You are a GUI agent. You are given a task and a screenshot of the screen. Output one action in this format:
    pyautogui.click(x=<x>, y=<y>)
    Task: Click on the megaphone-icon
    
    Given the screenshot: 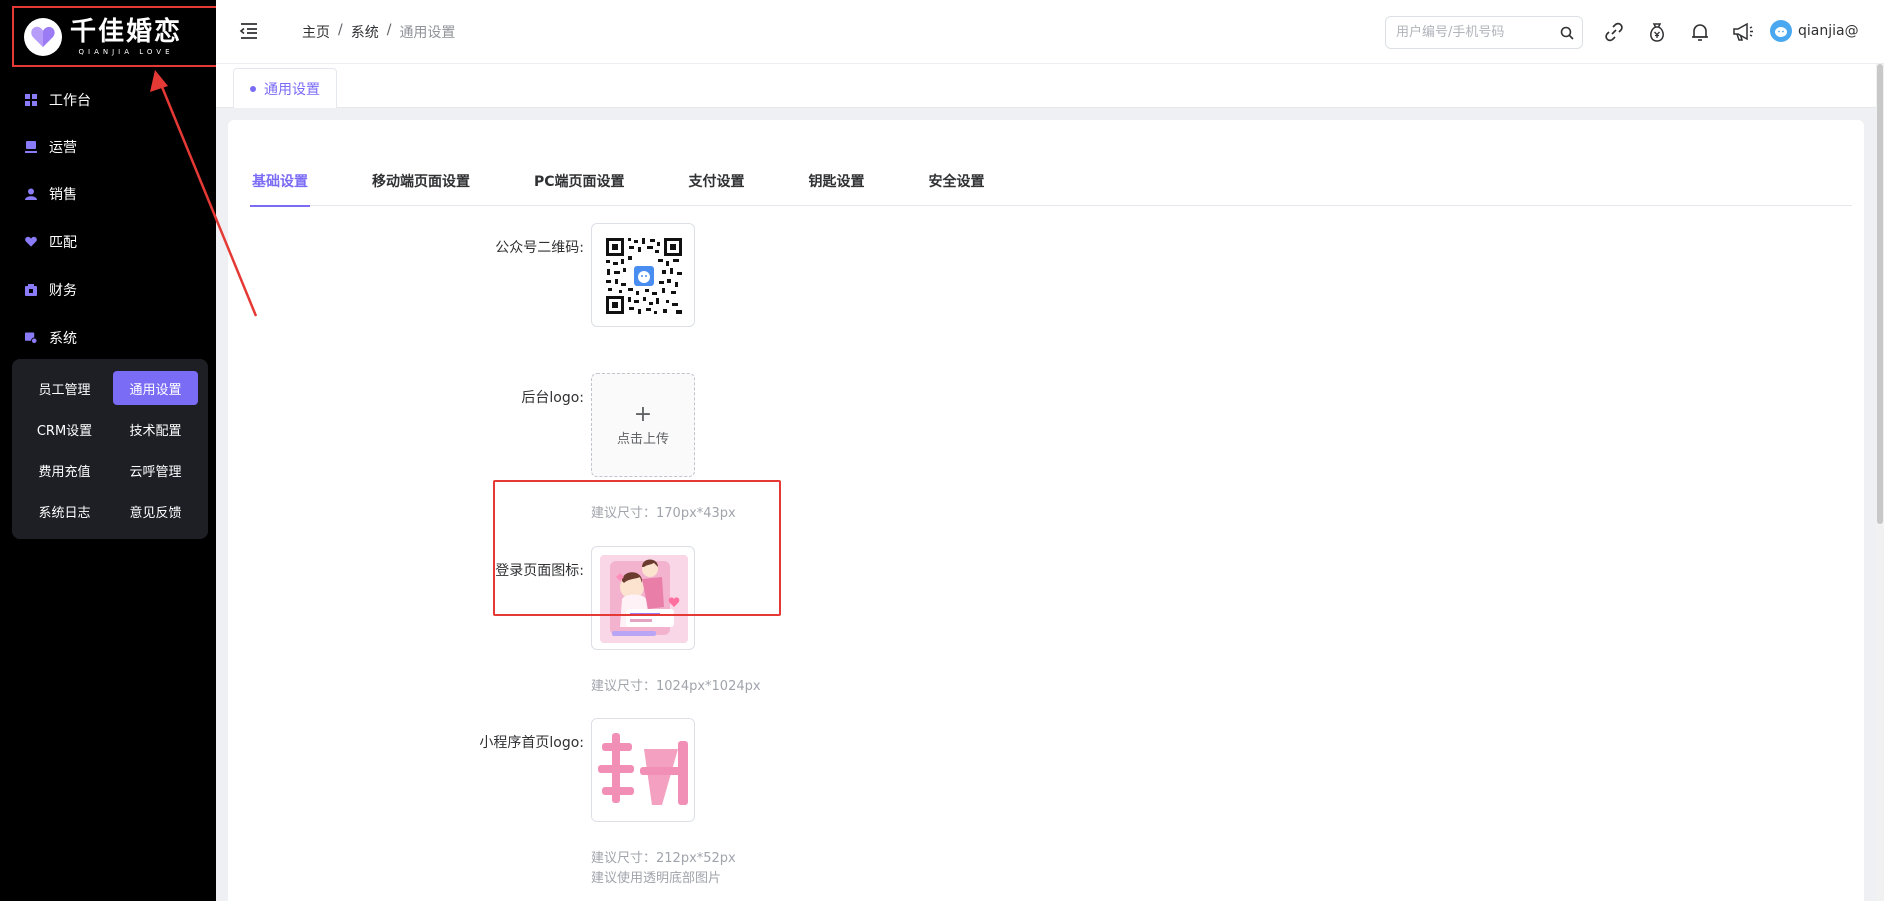 What is the action you would take?
    pyautogui.click(x=1743, y=33)
    